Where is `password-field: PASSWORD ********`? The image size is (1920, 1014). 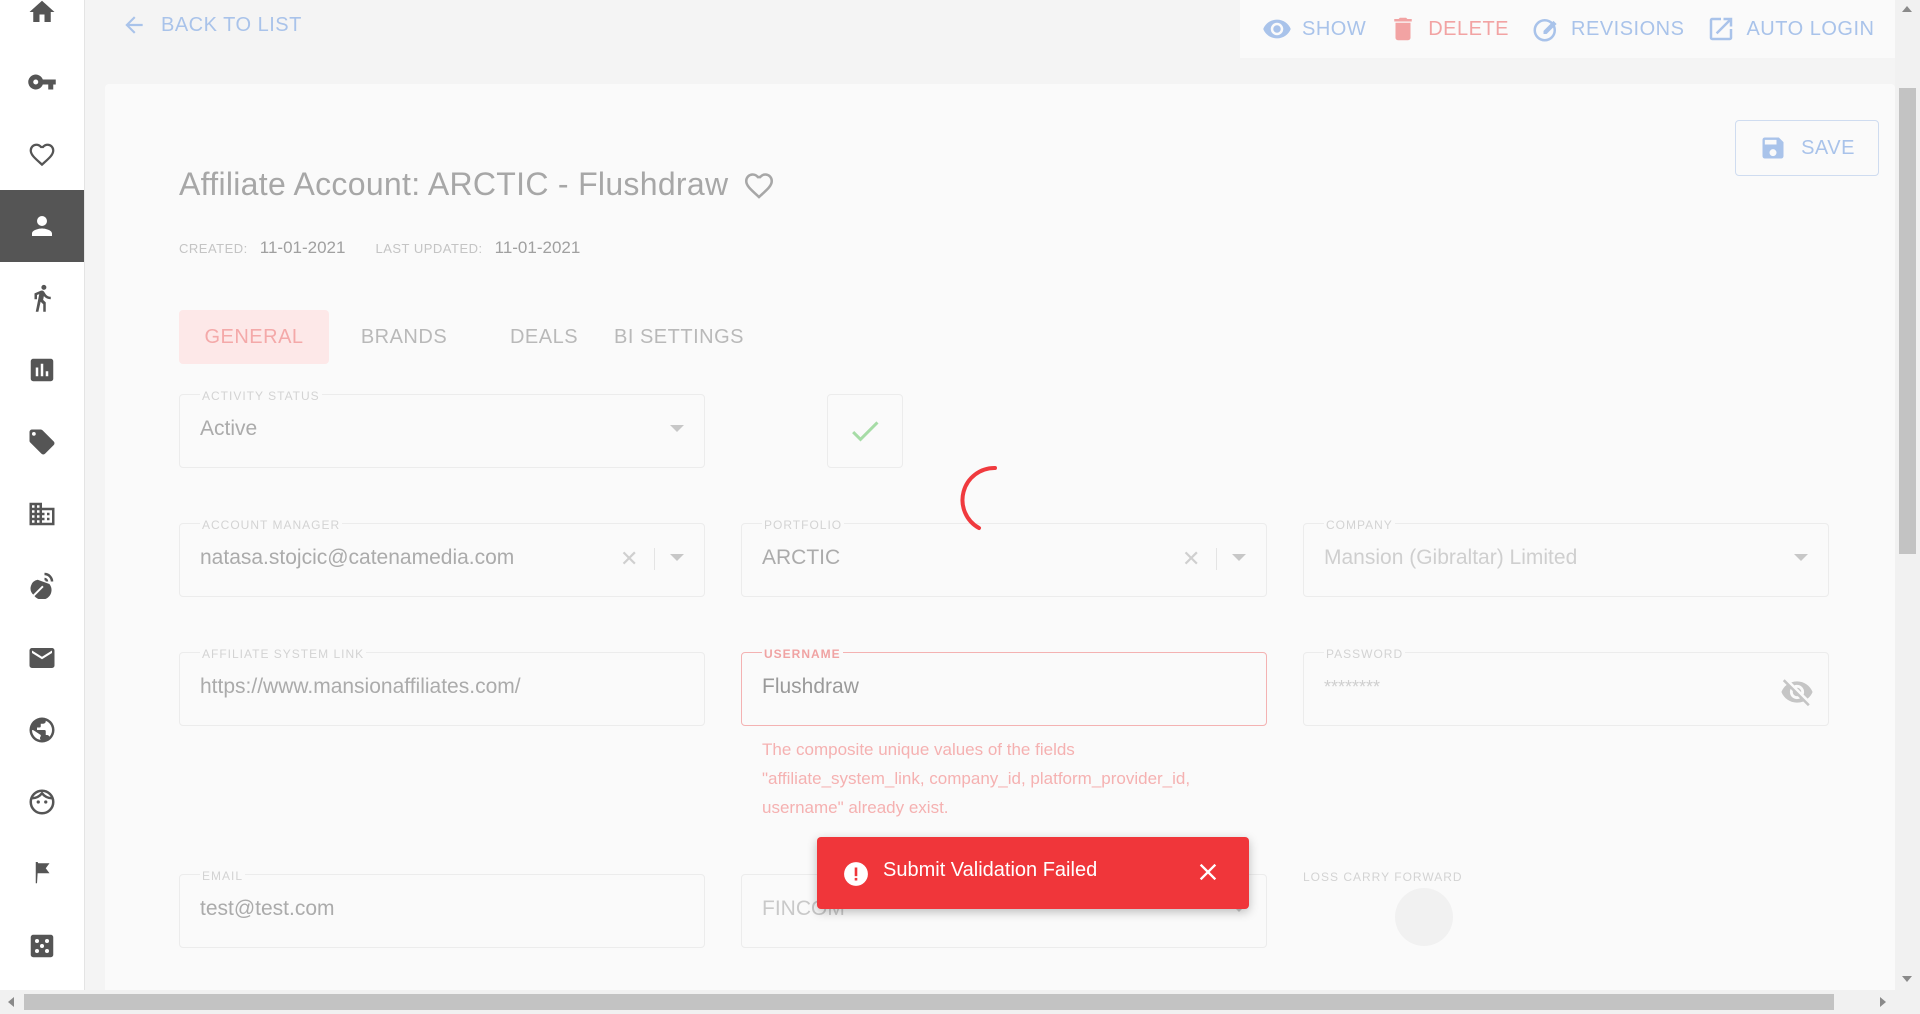 password-field: PASSWORD ******** is located at coordinates (1566, 686).